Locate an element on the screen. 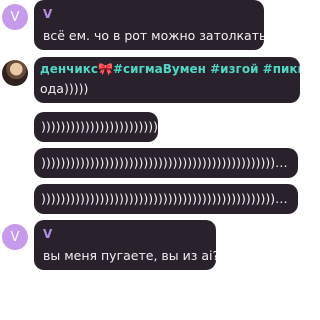 The image size is (320, 320). bow-icon: 🎀 is located at coordinates (105, 69).